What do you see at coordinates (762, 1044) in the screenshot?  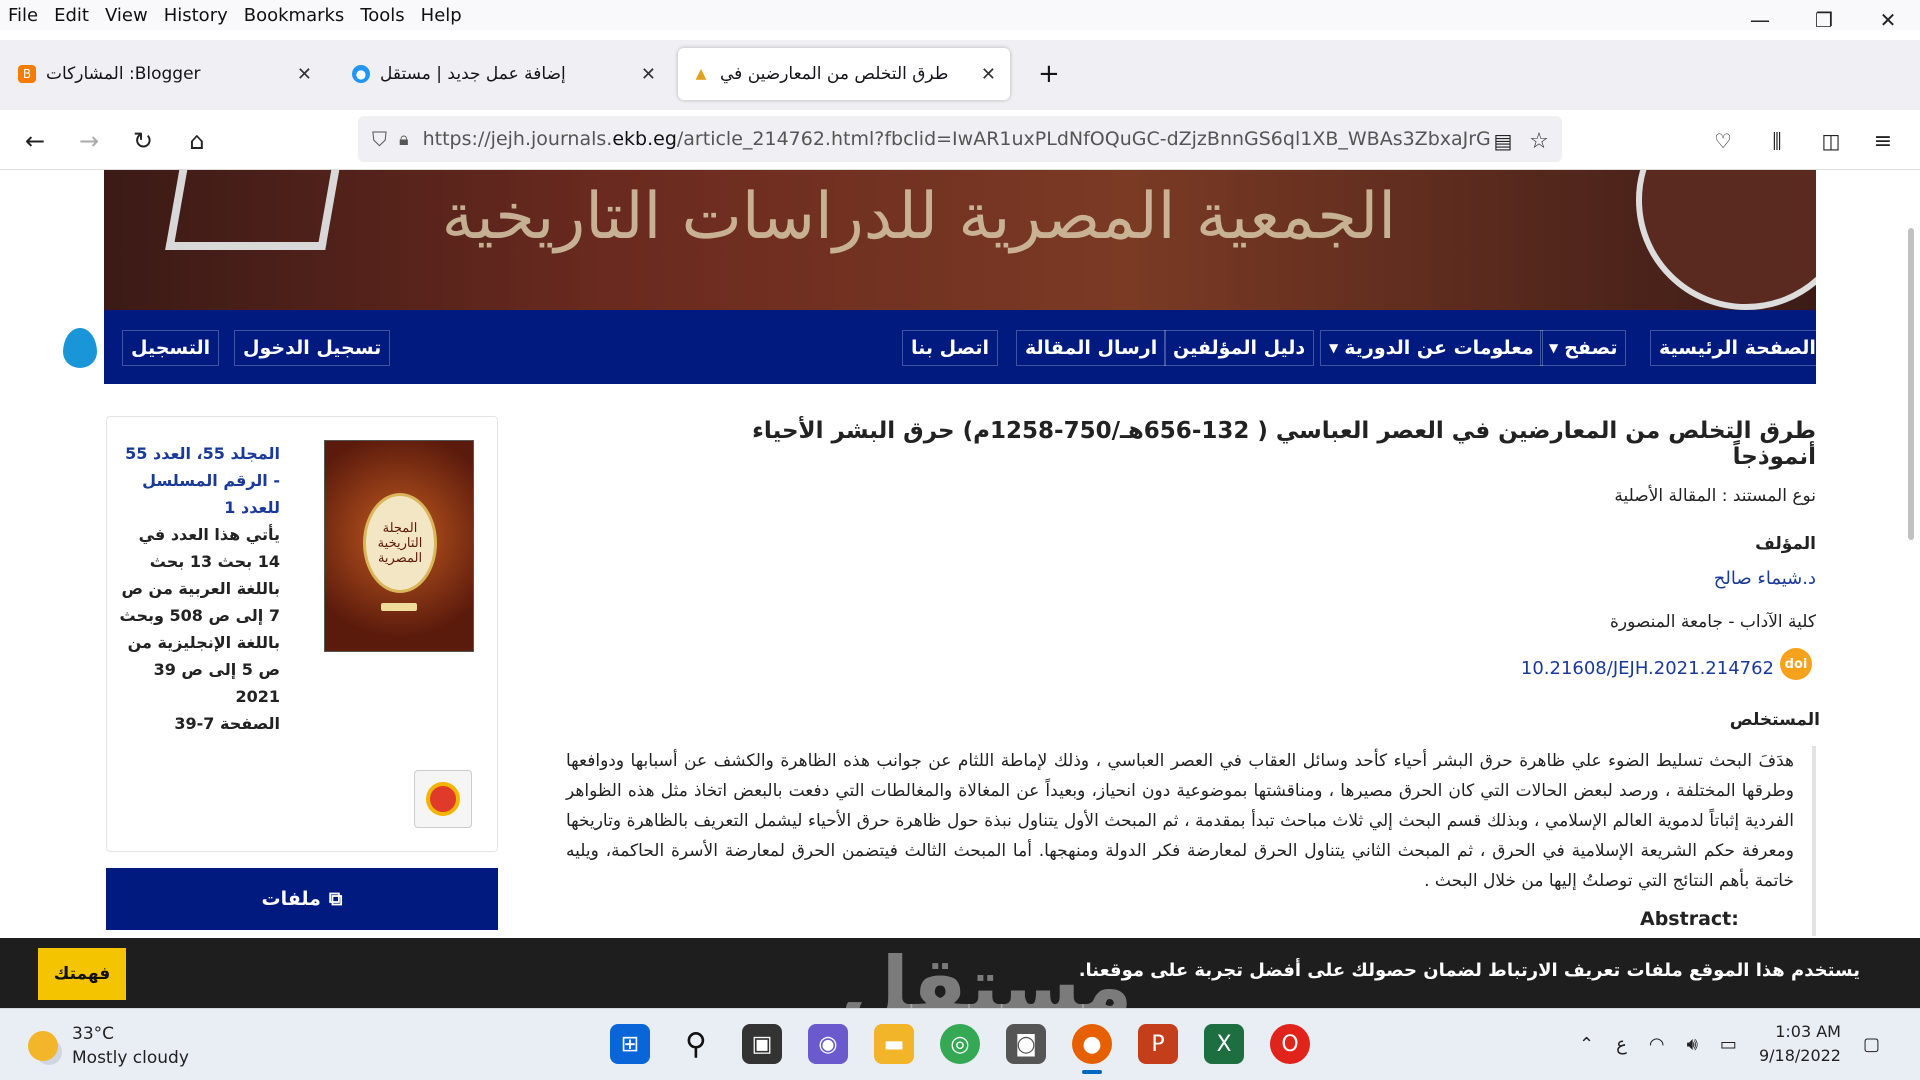 I see `task-view-icon: ▣` at bounding box center [762, 1044].